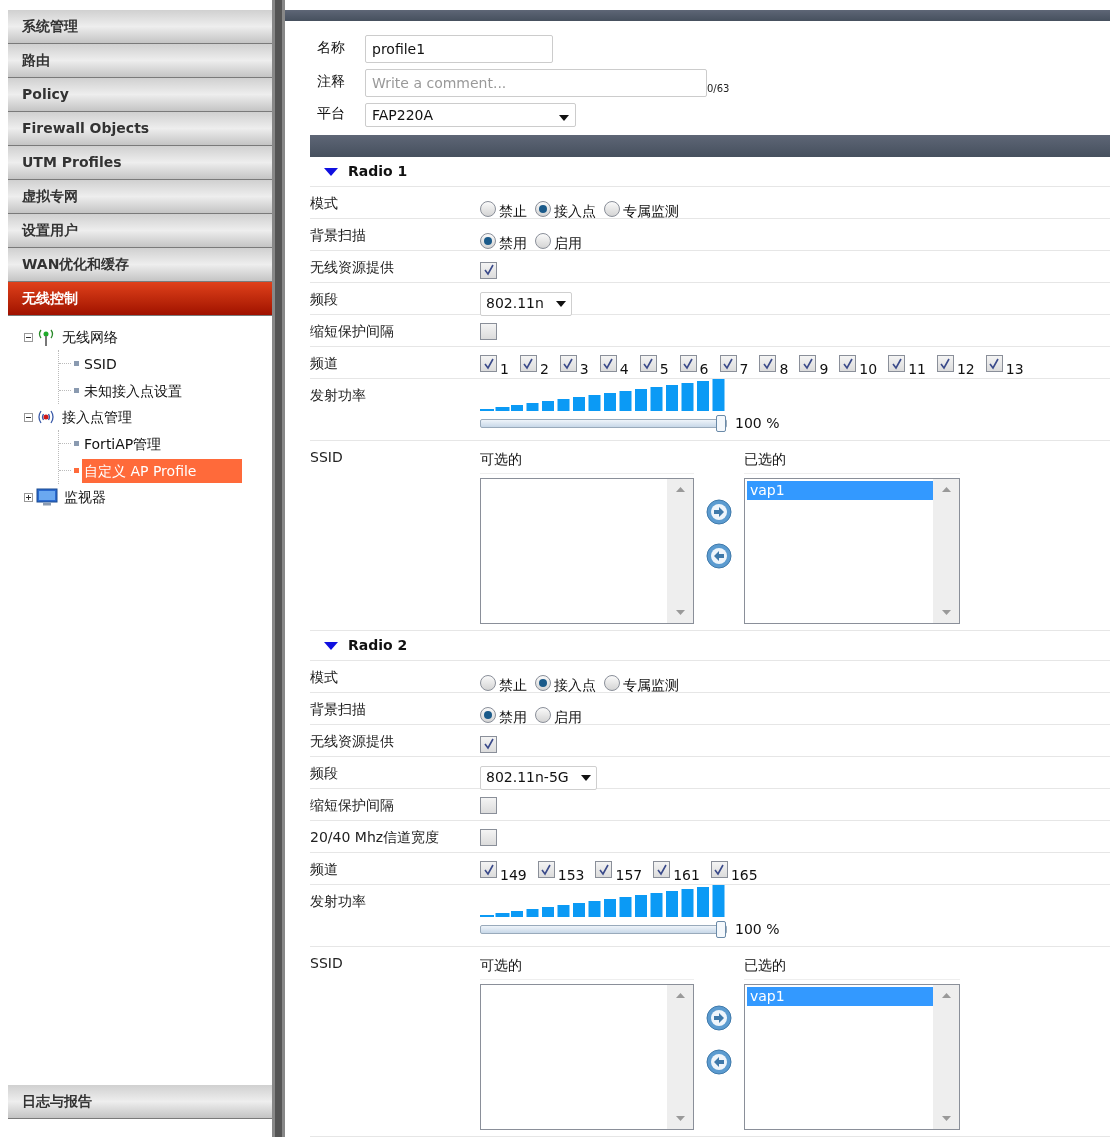 The image size is (1110, 1137). Describe the element at coordinates (378, 645) in the screenshot. I see `section-title: Radio 2` at that location.